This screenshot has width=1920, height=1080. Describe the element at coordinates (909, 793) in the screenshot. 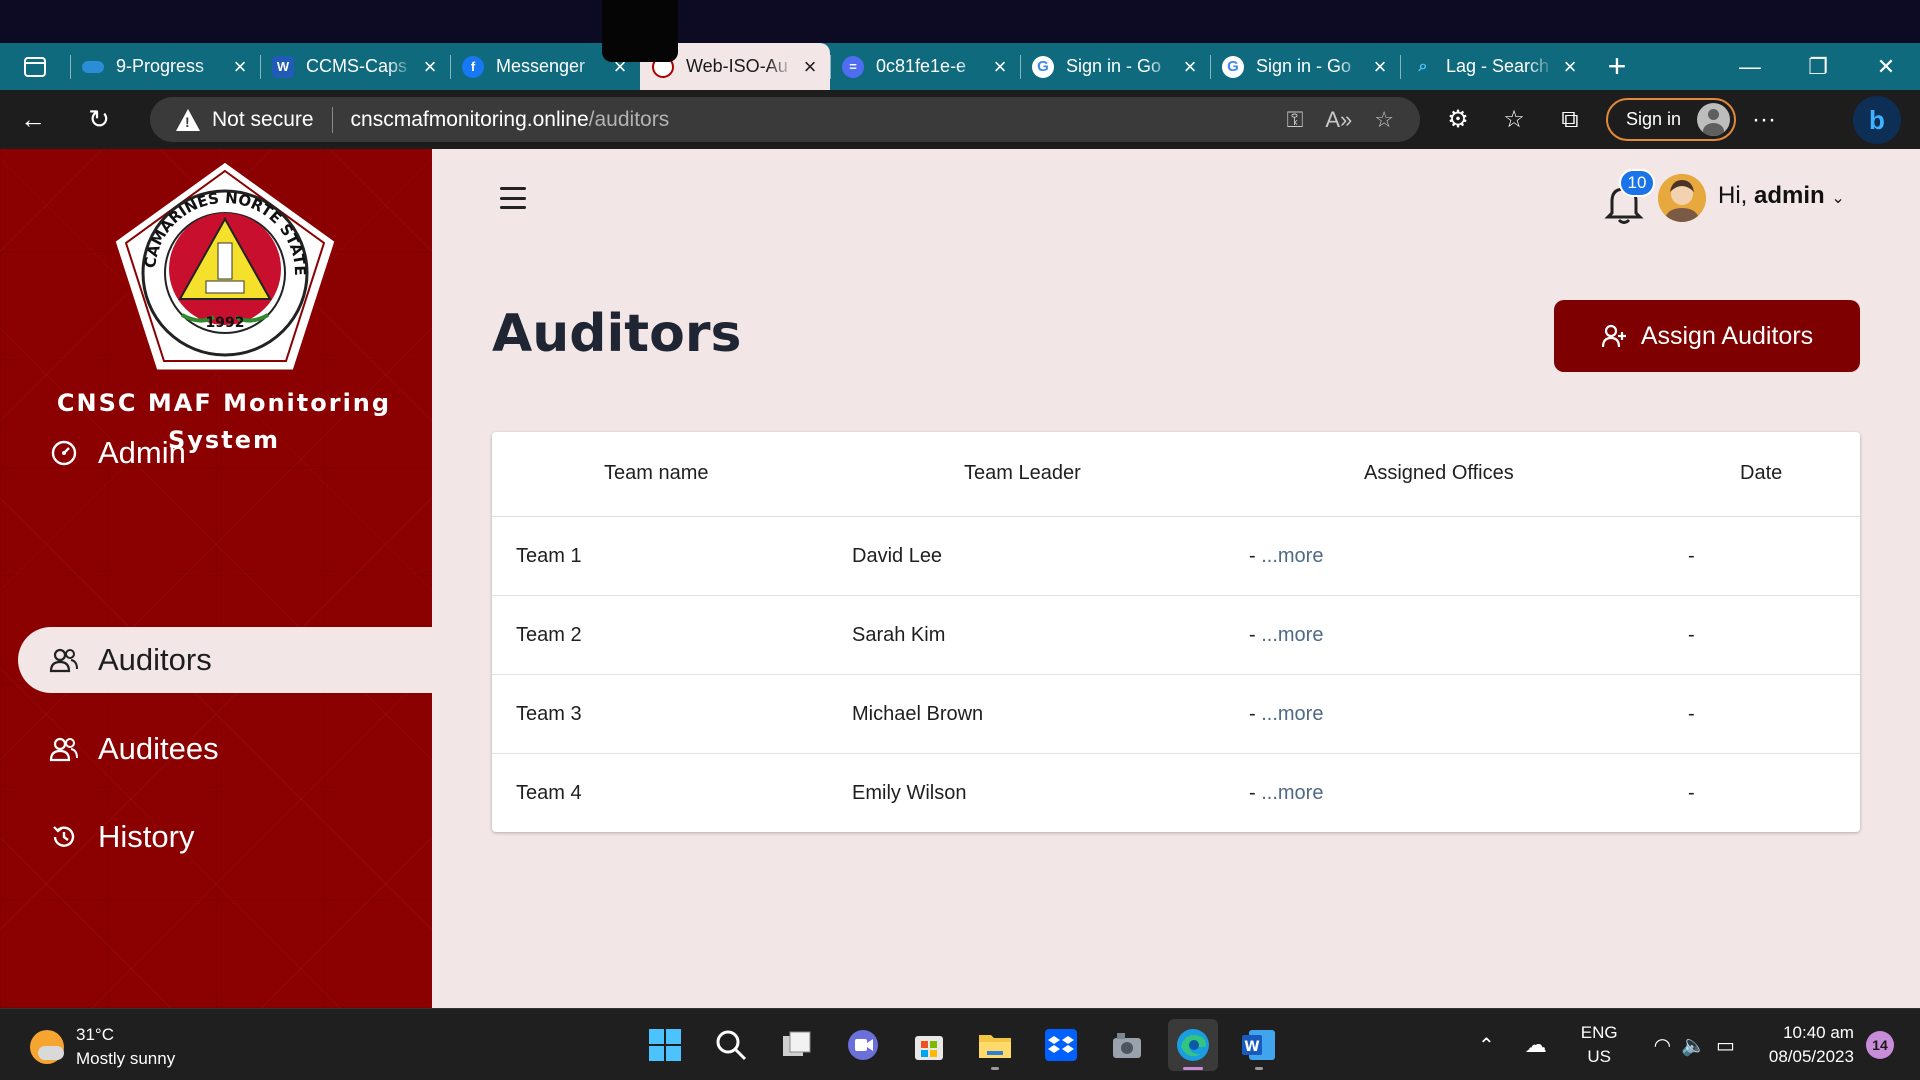

I see `team-leader-cell: Emily Wilson` at that location.